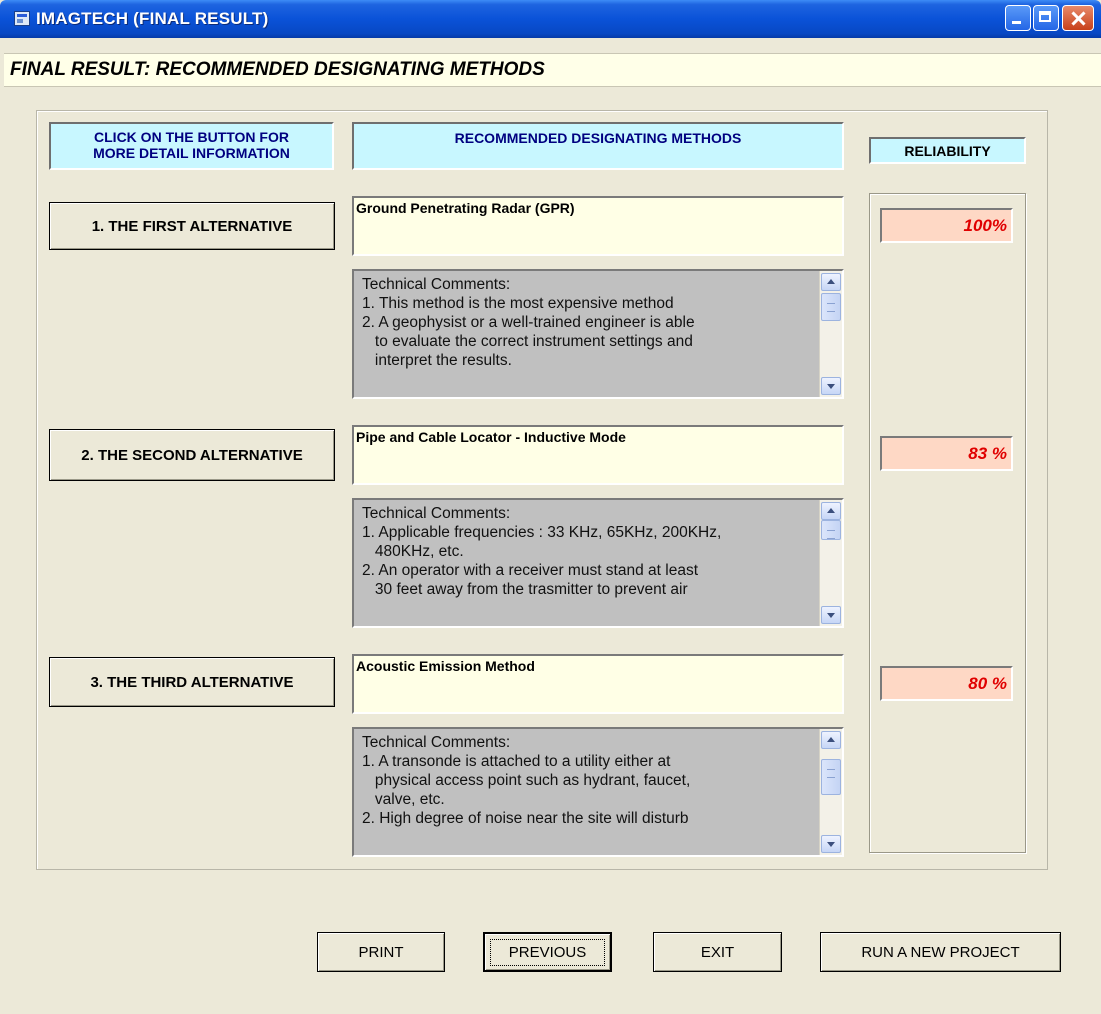 This screenshot has height=1014, width=1101. What do you see at coordinates (152, 18) in the screenshot?
I see `window-title: IMAGTECH (FINAL RESULT)` at bounding box center [152, 18].